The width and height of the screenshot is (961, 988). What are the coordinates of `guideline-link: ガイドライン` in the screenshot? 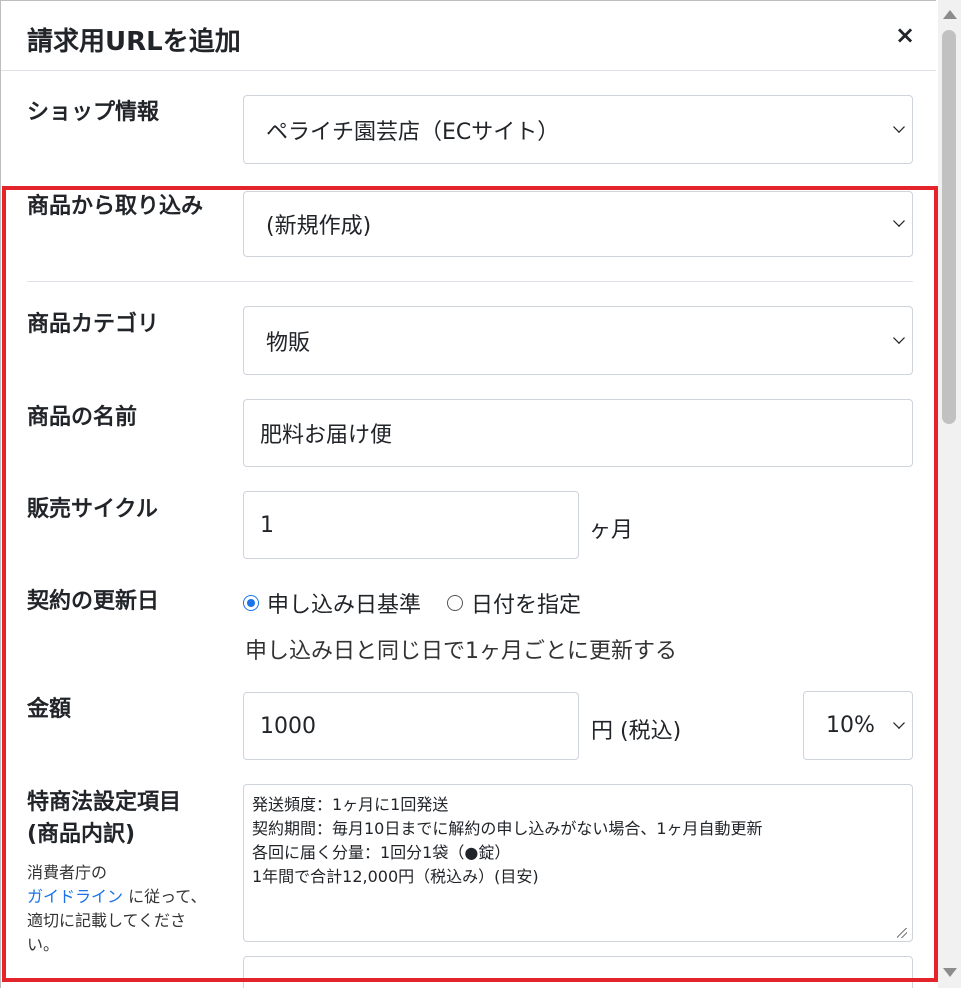 It's located at (75, 896).